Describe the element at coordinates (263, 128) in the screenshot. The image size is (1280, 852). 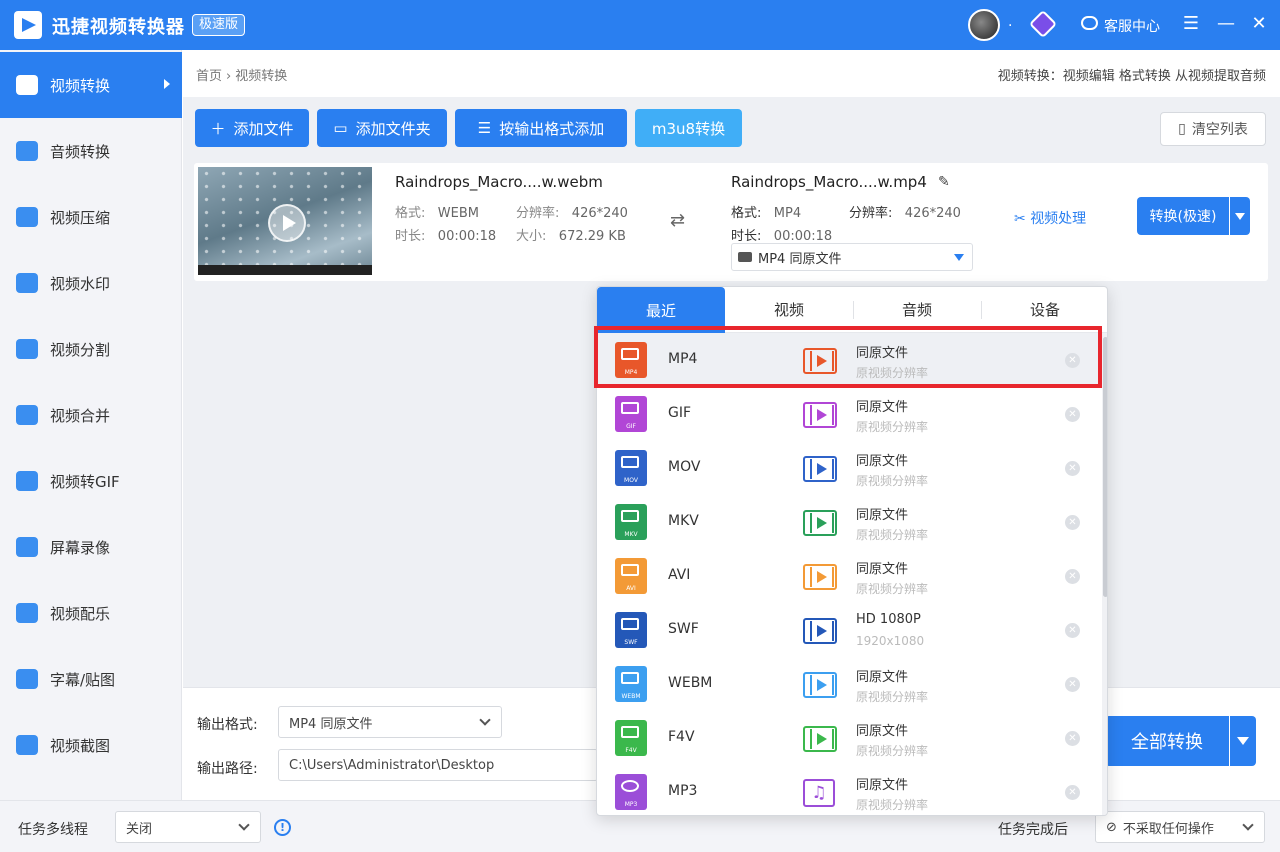
I see `add-file-label: 添加文件` at that location.